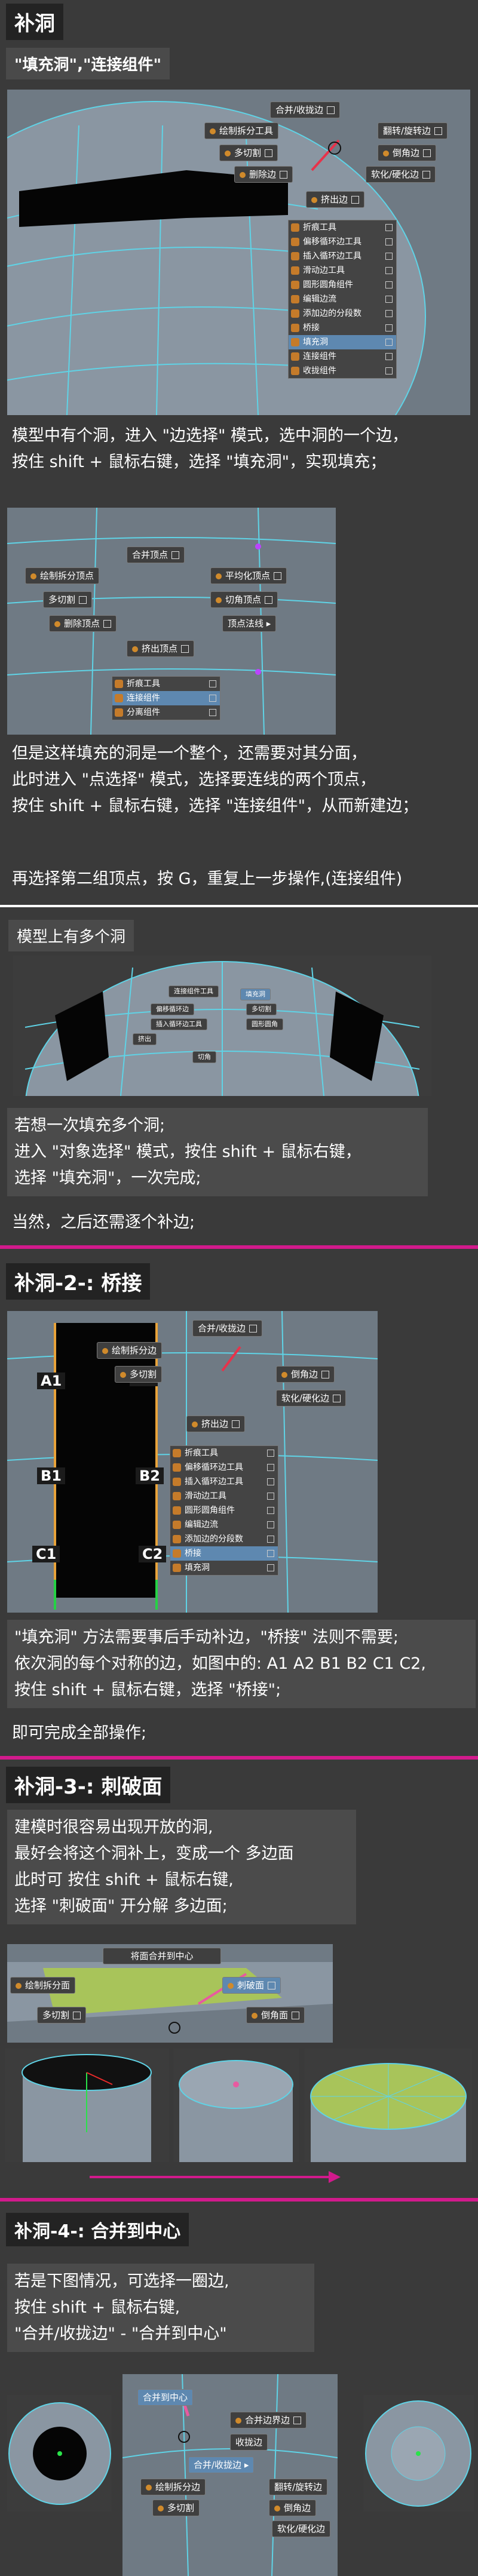 The height and width of the screenshot is (2576, 478). I want to click on edge-label-b2: B2, so click(150, 1475).